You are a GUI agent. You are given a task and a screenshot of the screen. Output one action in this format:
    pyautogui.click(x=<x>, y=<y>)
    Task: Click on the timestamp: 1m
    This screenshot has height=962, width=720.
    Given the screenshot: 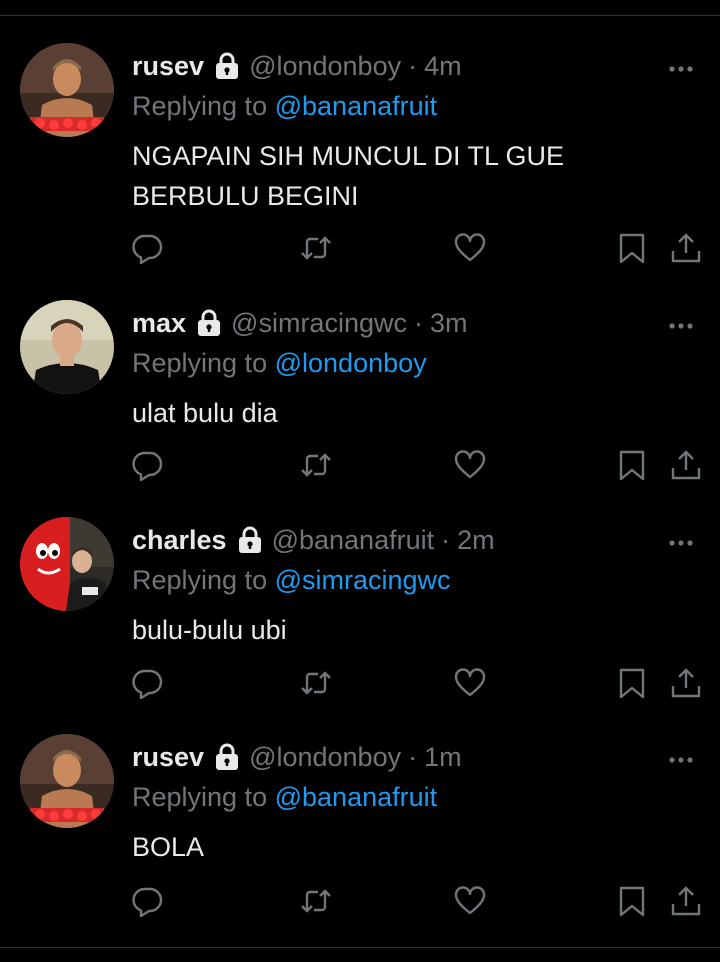 What is the action you would take?
    pyautogui.click(x=443, y=757)
    